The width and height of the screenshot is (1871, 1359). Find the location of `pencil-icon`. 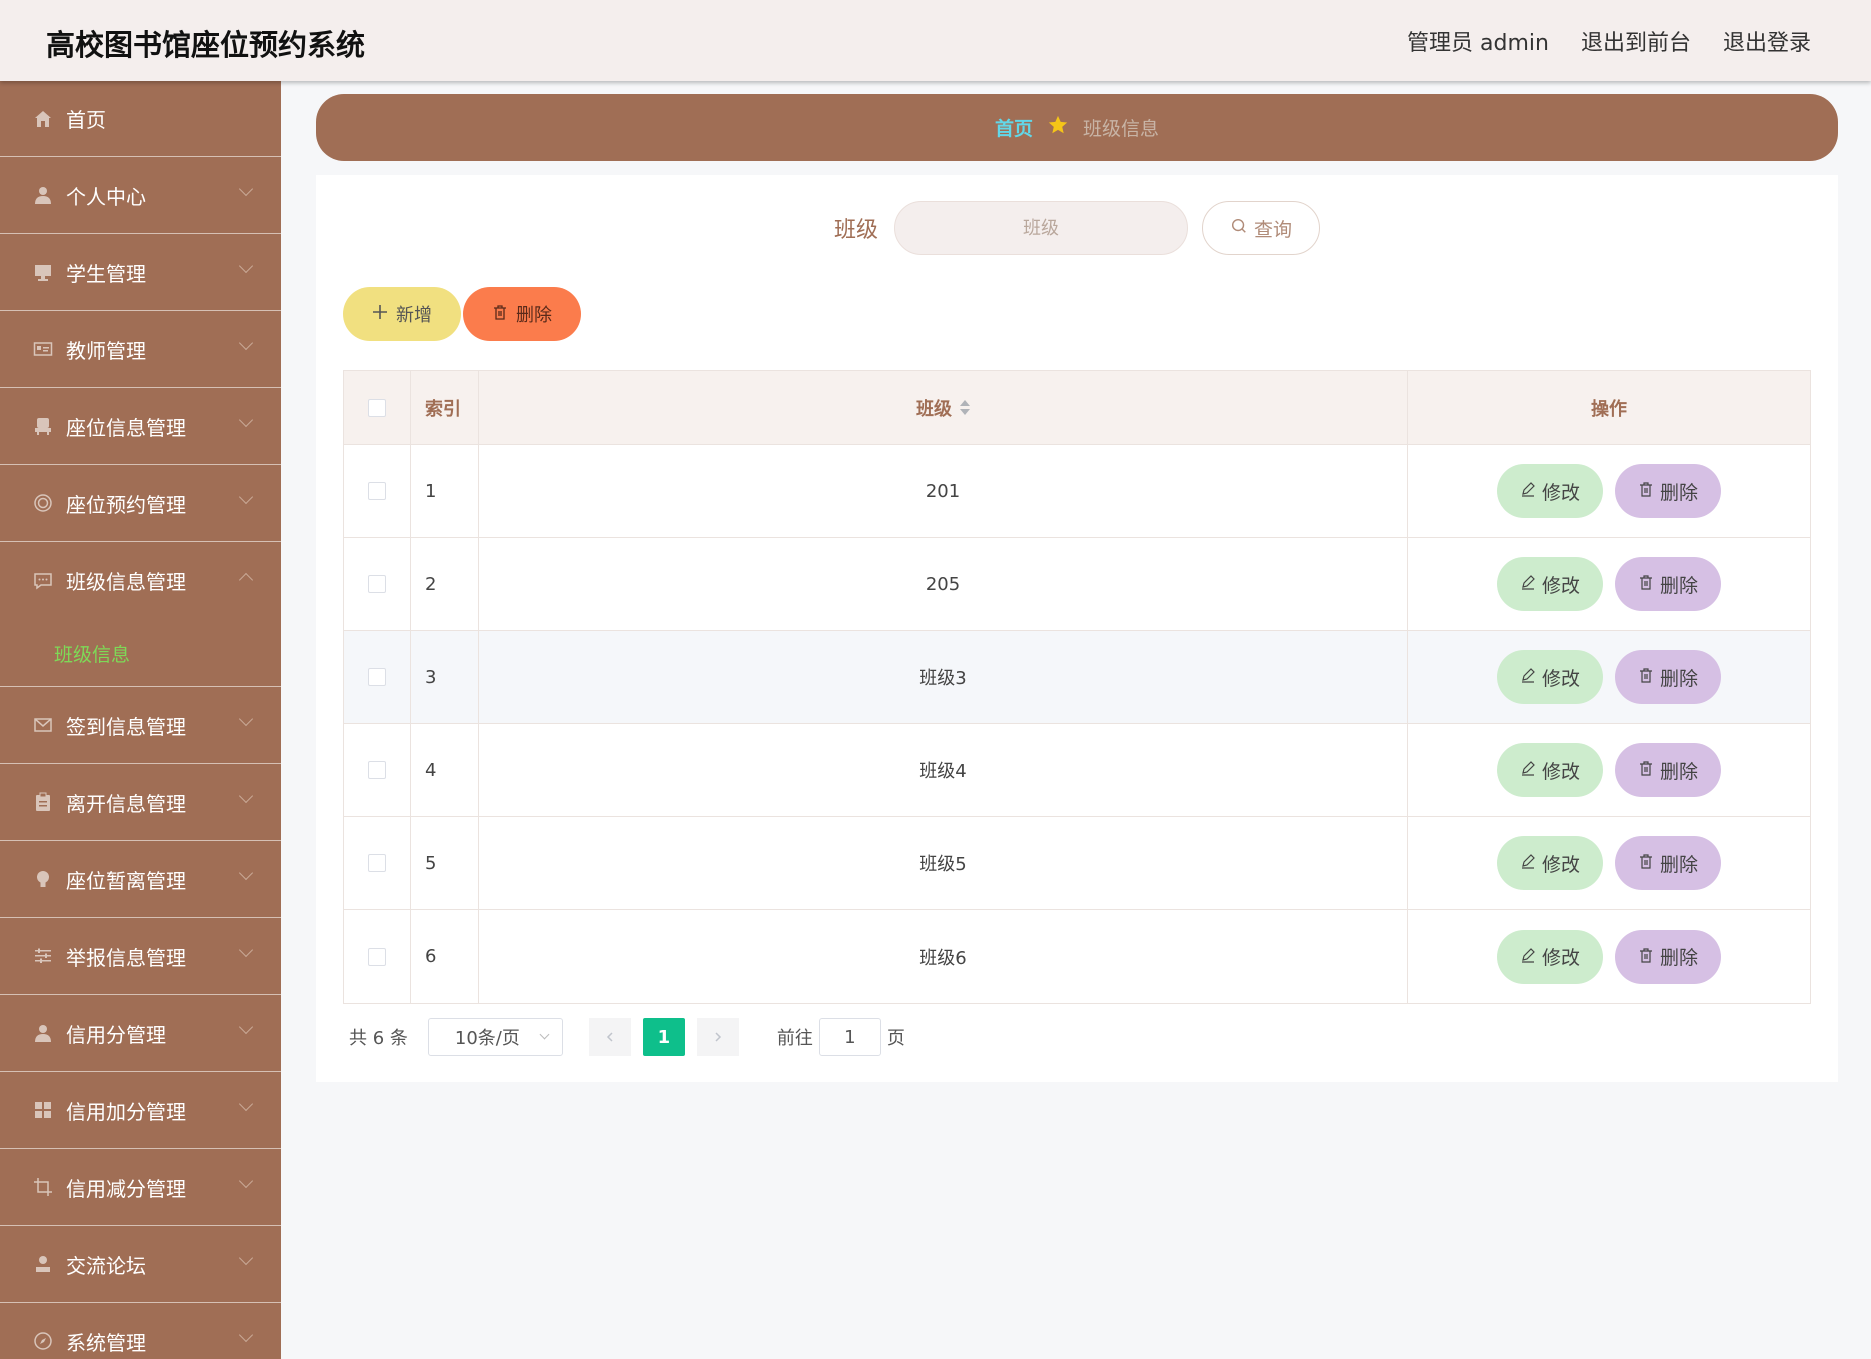

pencil-icon is located at coordinates (1528, 491).